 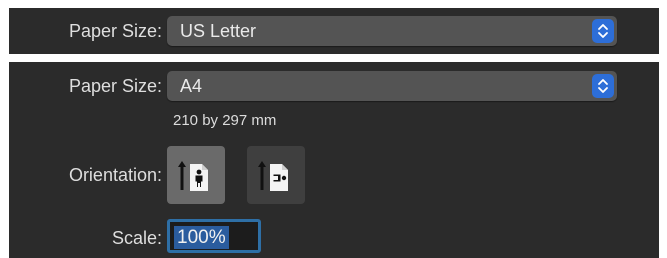 What do you see at coordinates (273, 176) in the screenshot?
I see `landscape-orientation-icon` at bounding box center [273, 176].